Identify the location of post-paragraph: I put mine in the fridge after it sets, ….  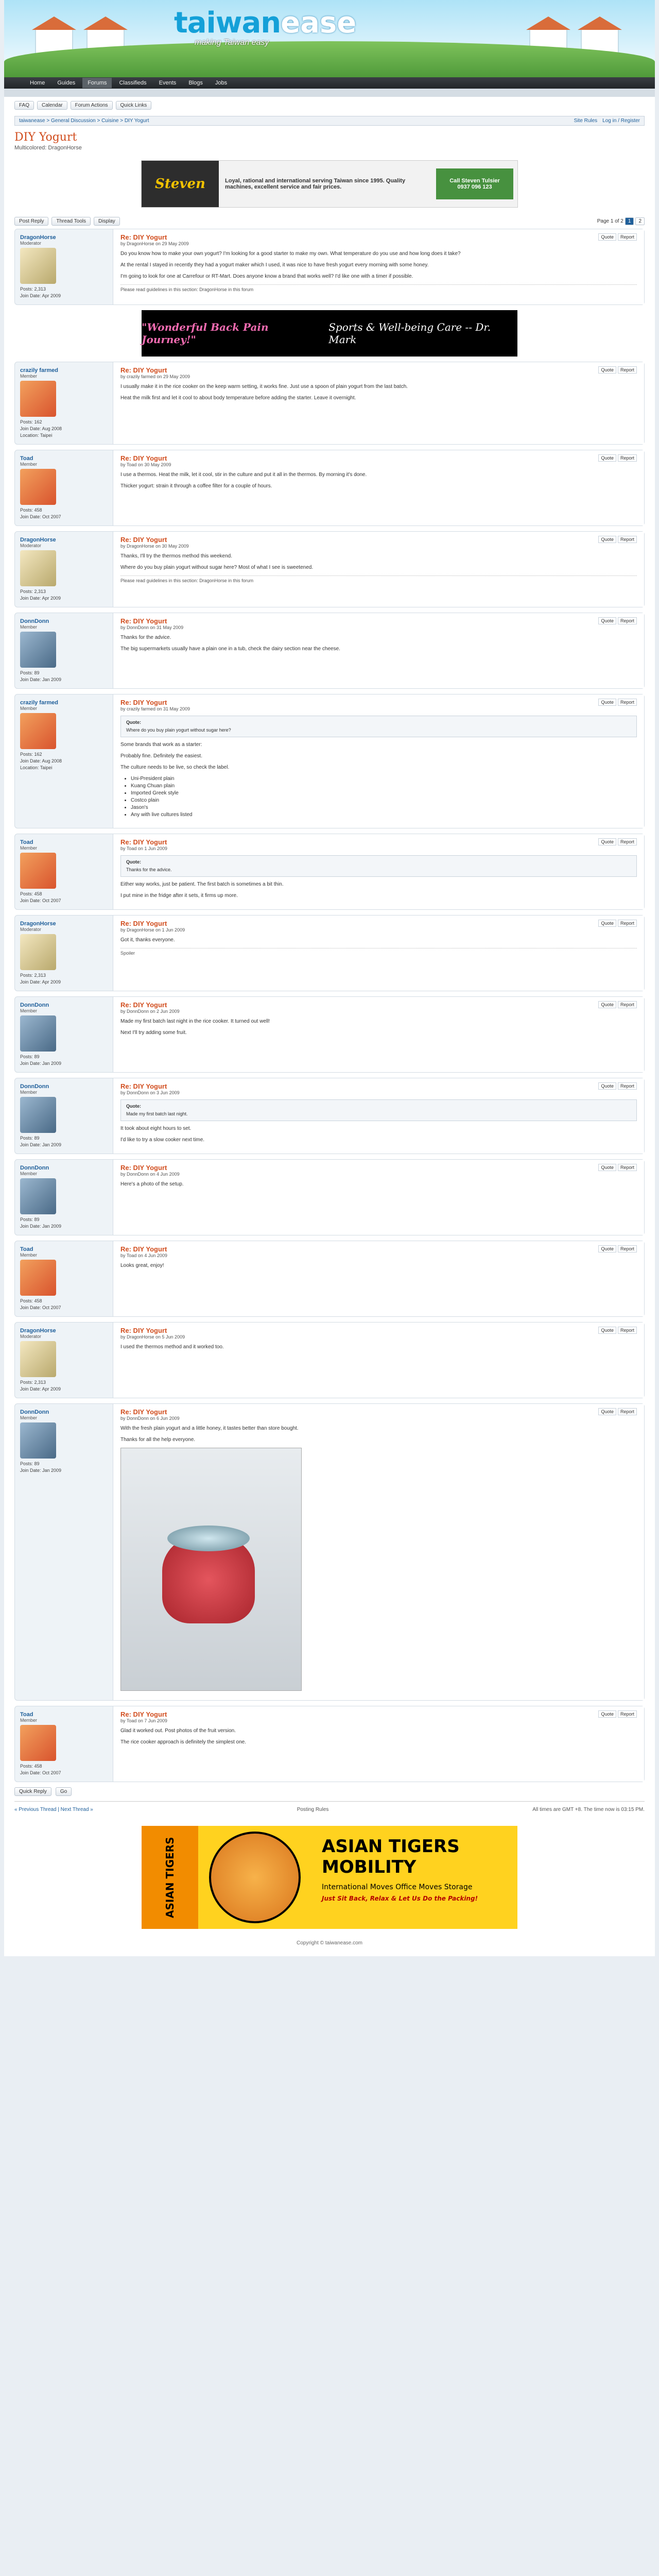
(179, 896).